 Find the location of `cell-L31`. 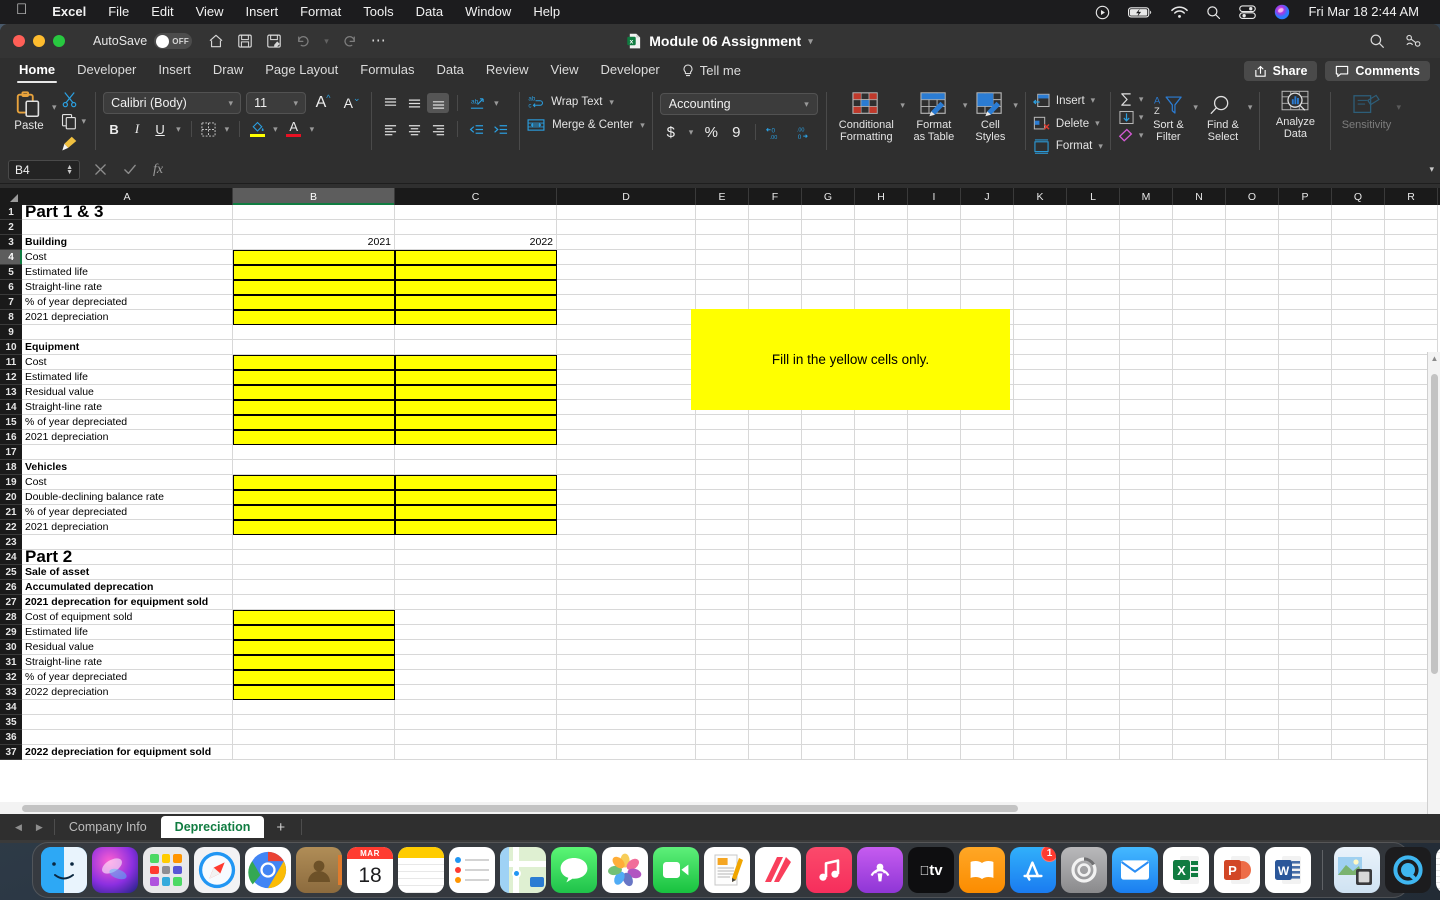

cell-L31 is located at coordinates (1093, 662).